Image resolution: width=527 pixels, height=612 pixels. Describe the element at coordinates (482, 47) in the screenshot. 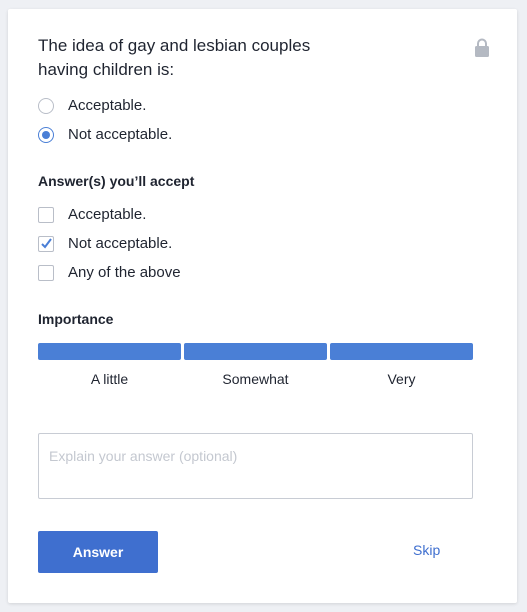

I see `lock-icon` at that location.